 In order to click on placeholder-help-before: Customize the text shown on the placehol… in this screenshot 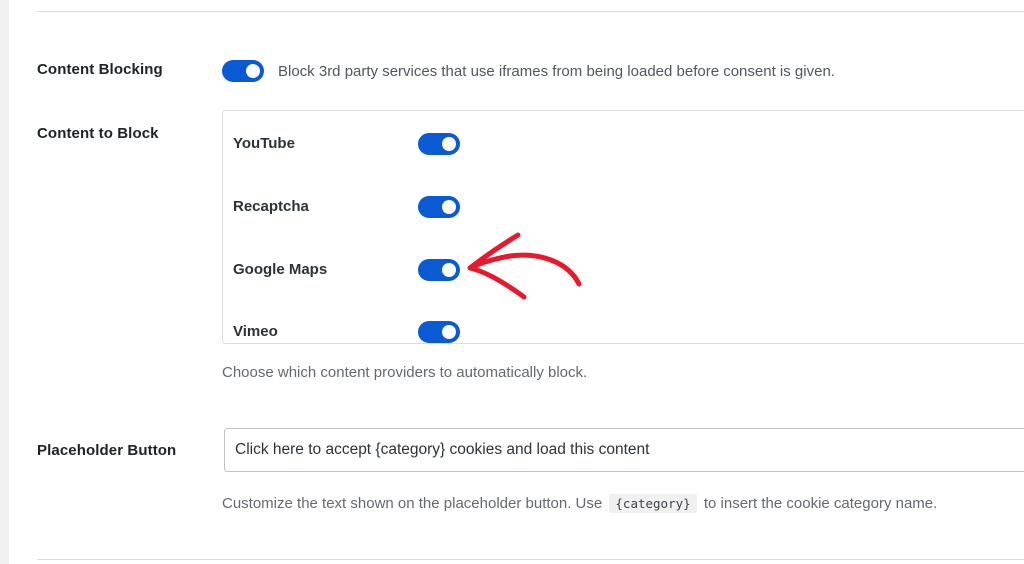, I will do `click(412, 503)`.